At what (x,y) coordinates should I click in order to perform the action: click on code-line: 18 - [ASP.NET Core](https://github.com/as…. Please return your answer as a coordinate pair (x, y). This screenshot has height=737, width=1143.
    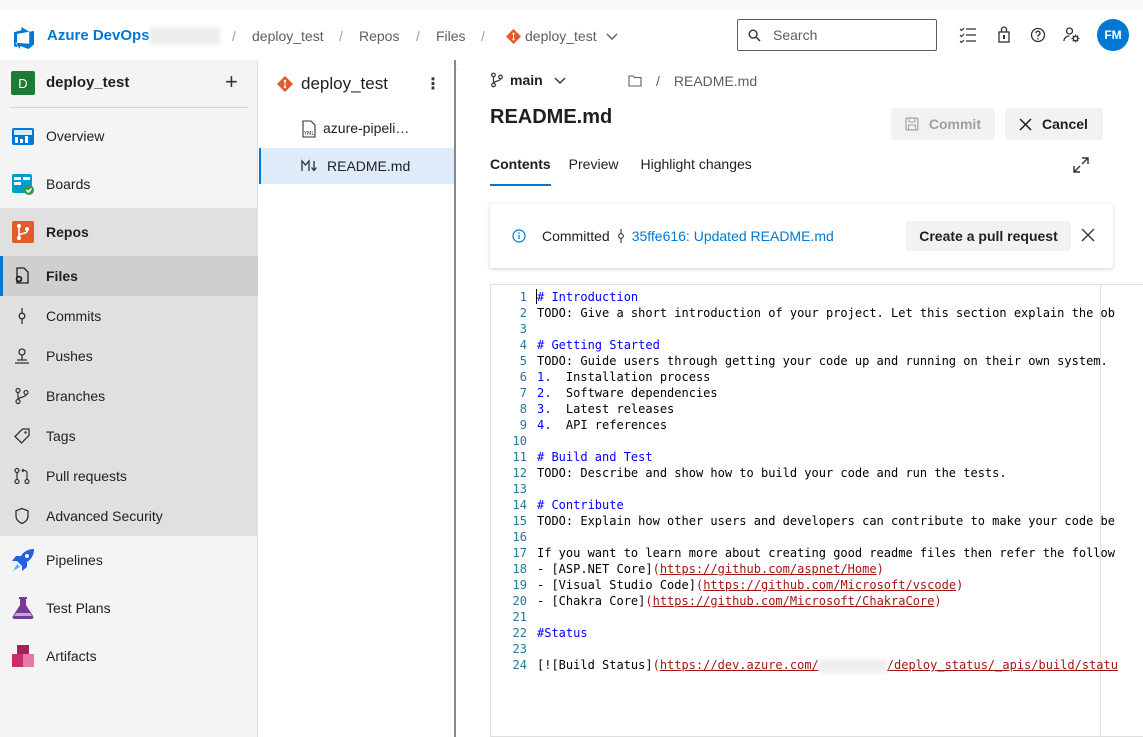
    Looking at the image, I should click on (817, 569).